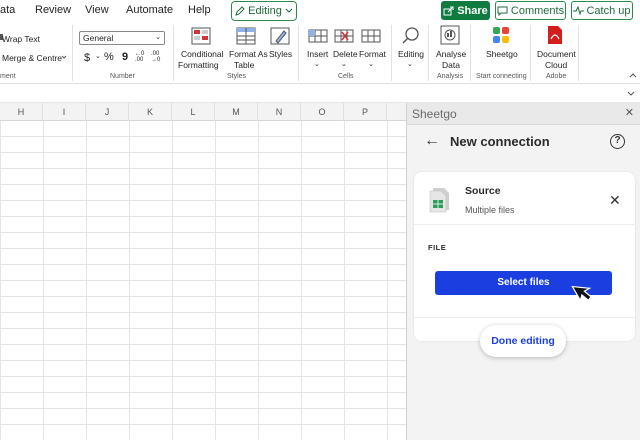  Describe the element at coordinates (122, 38) in the screenshot. I see `number-format-select: General ⌄` at that location.